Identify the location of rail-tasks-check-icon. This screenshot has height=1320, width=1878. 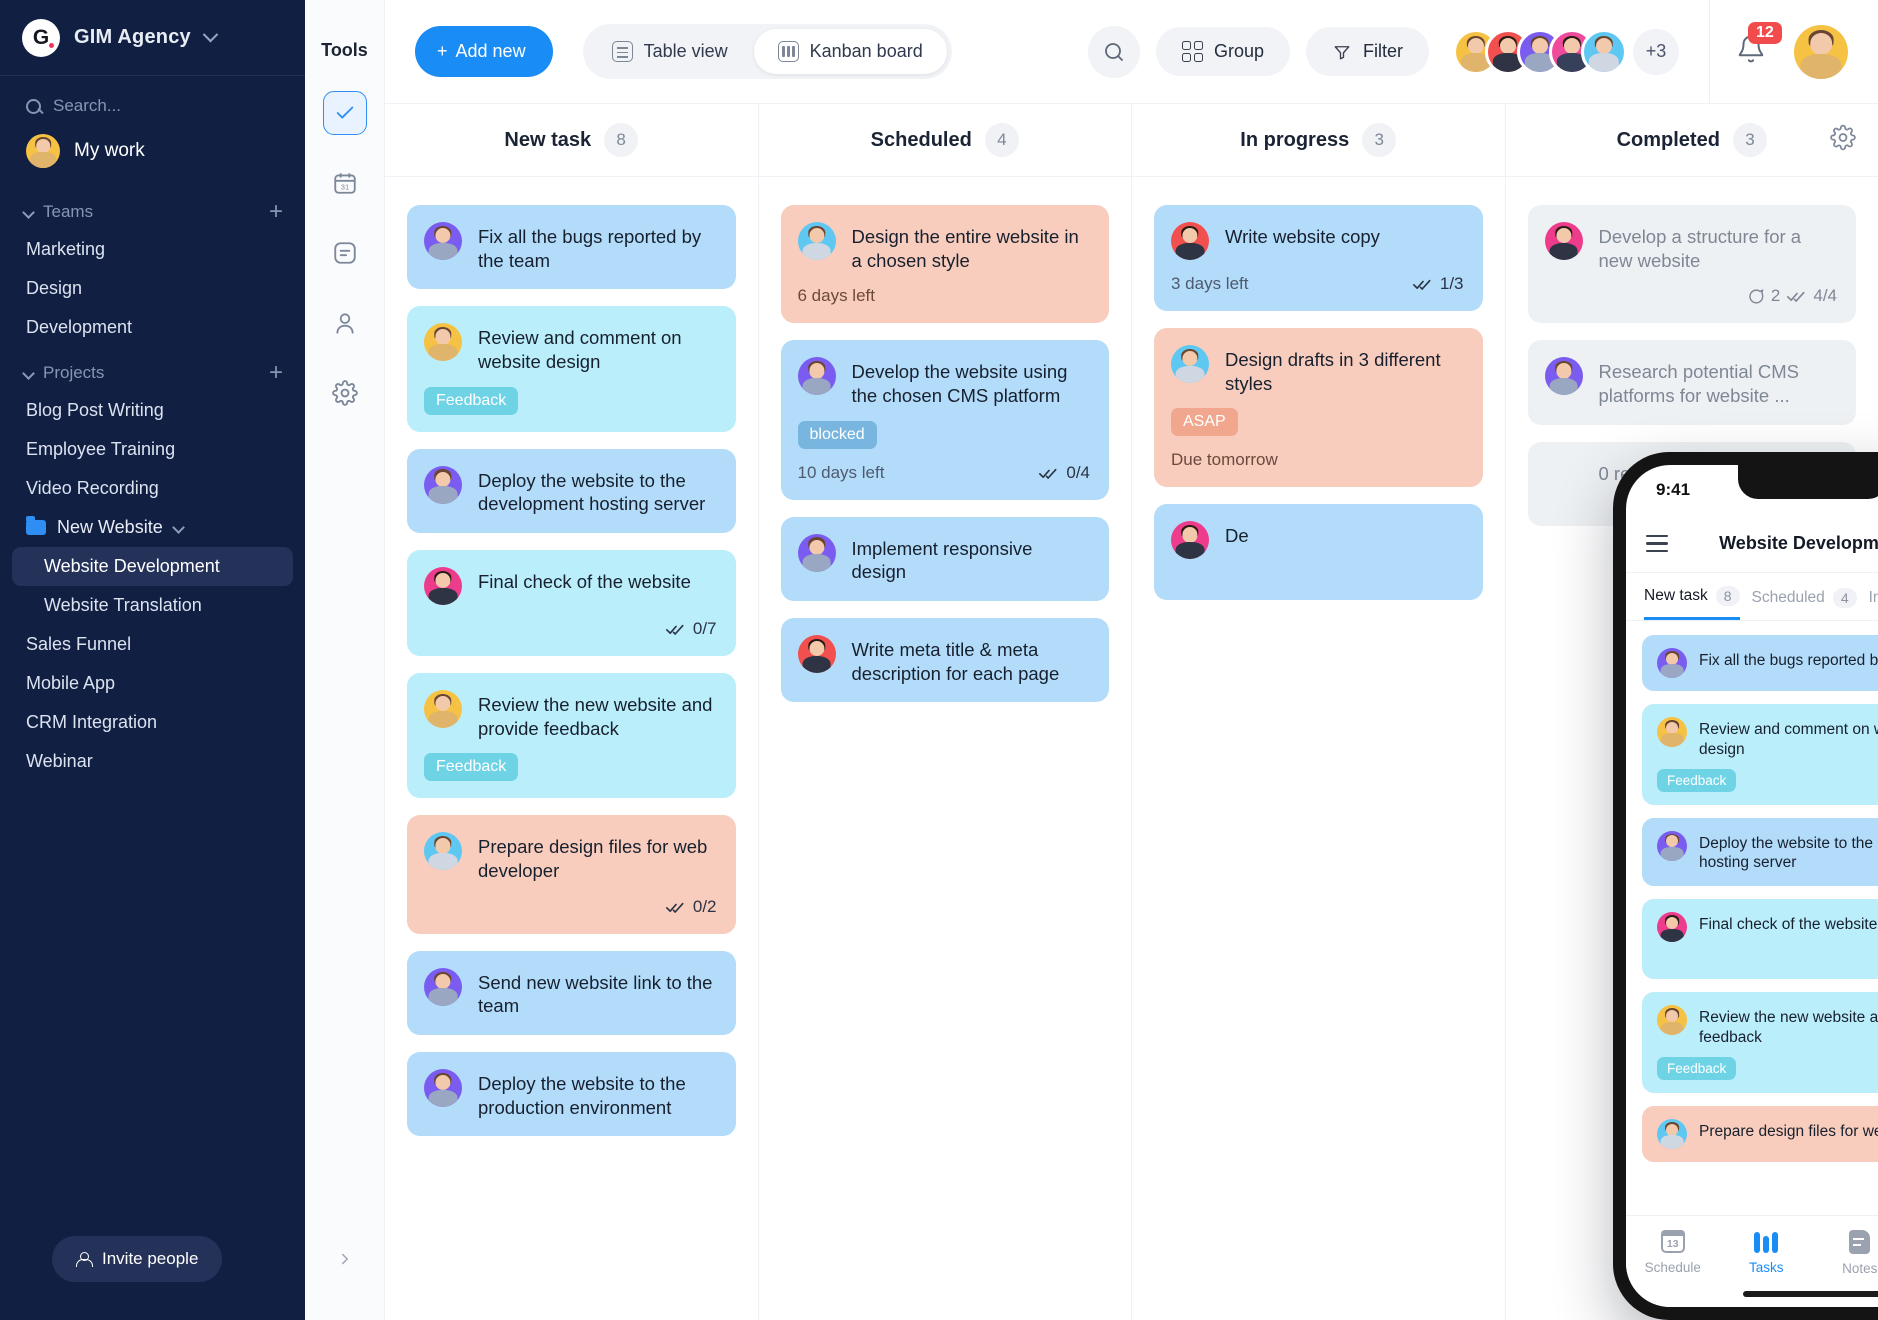
(344, 113).